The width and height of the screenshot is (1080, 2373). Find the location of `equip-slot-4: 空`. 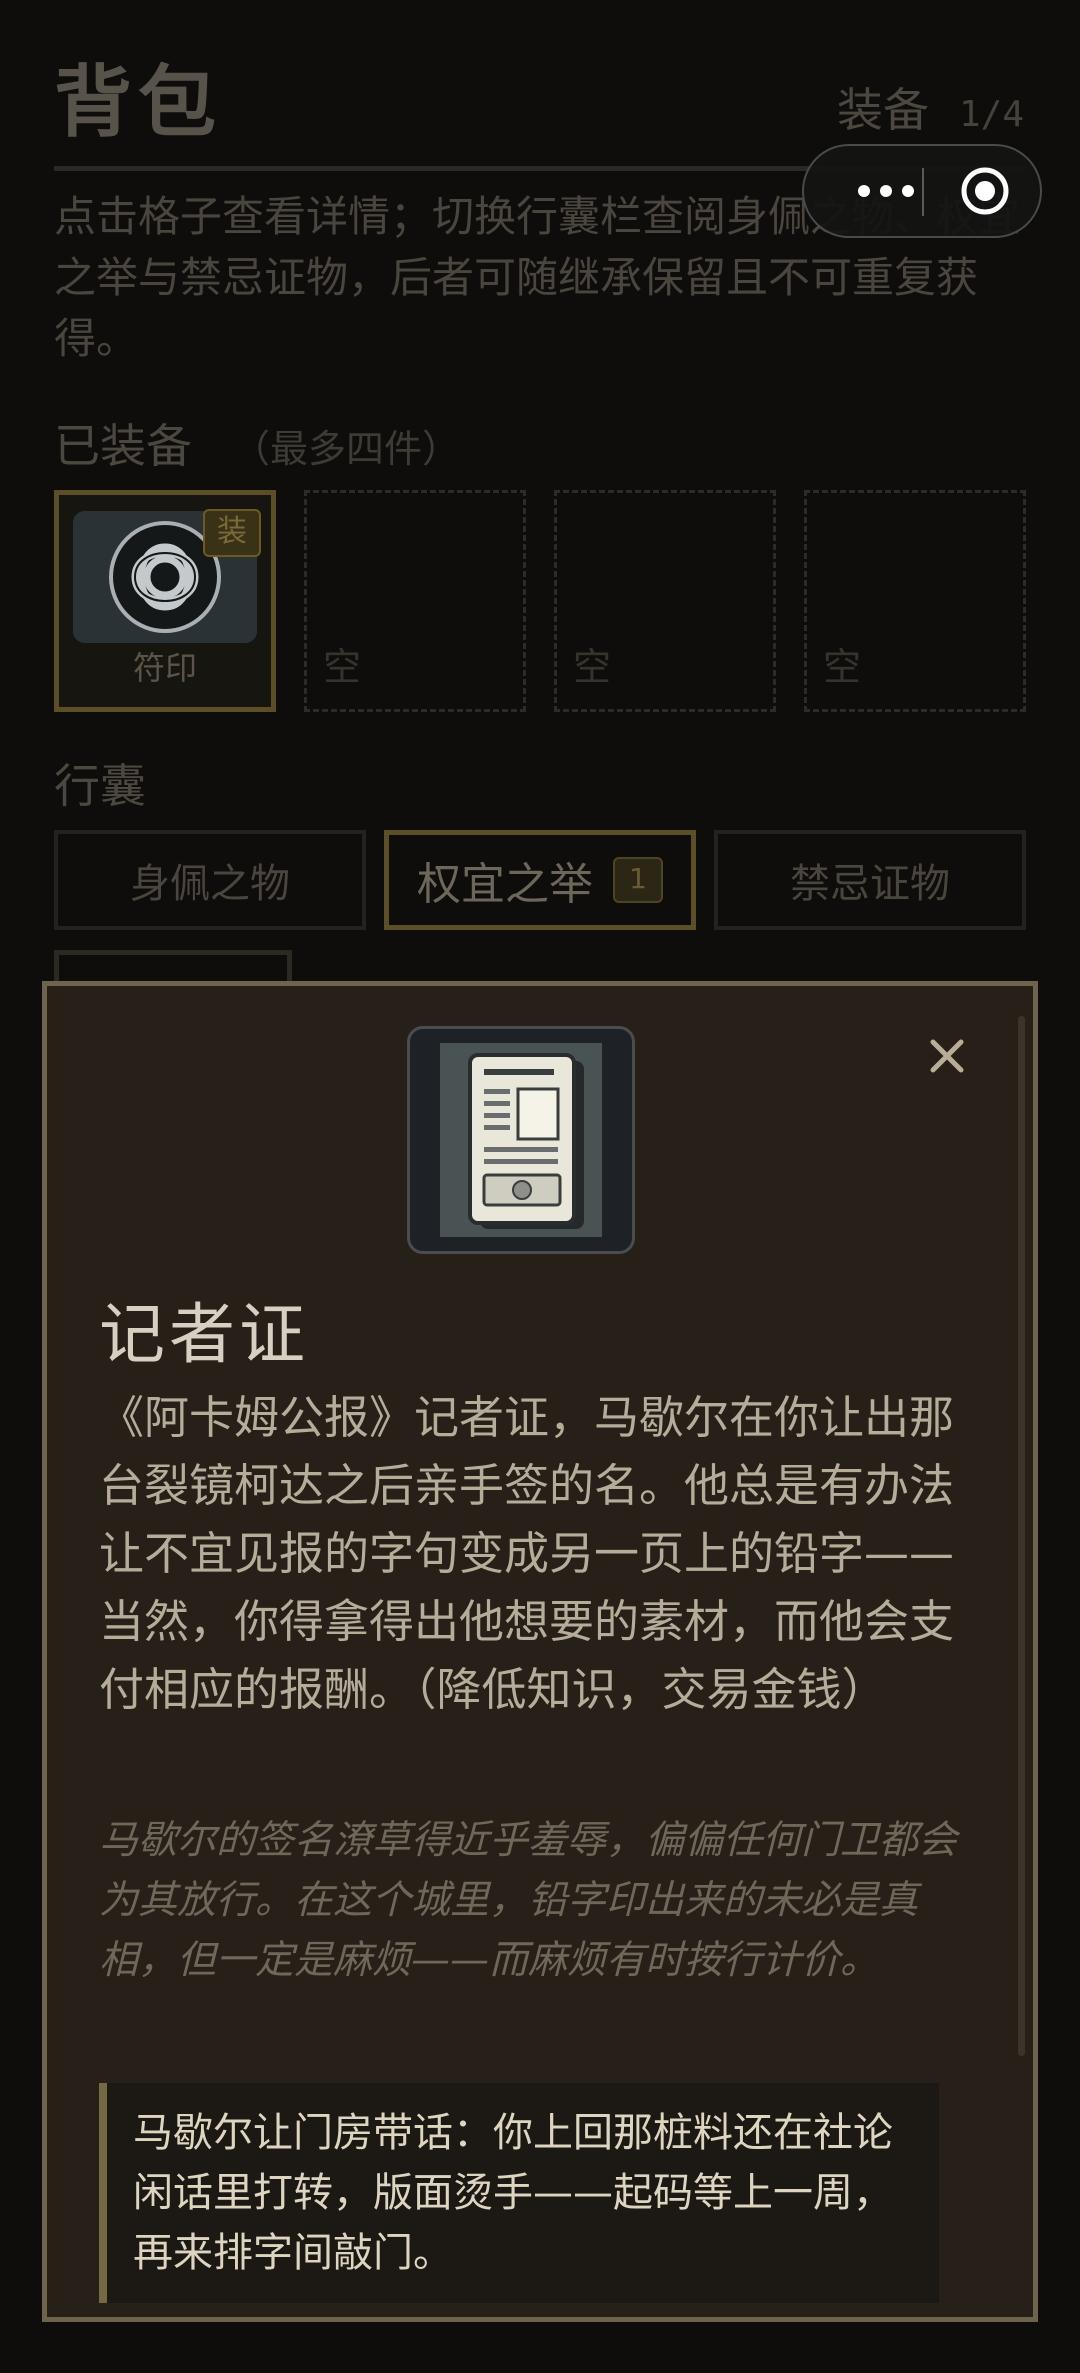

equip-slot-4: 空 is located at coordinates (915, 601).